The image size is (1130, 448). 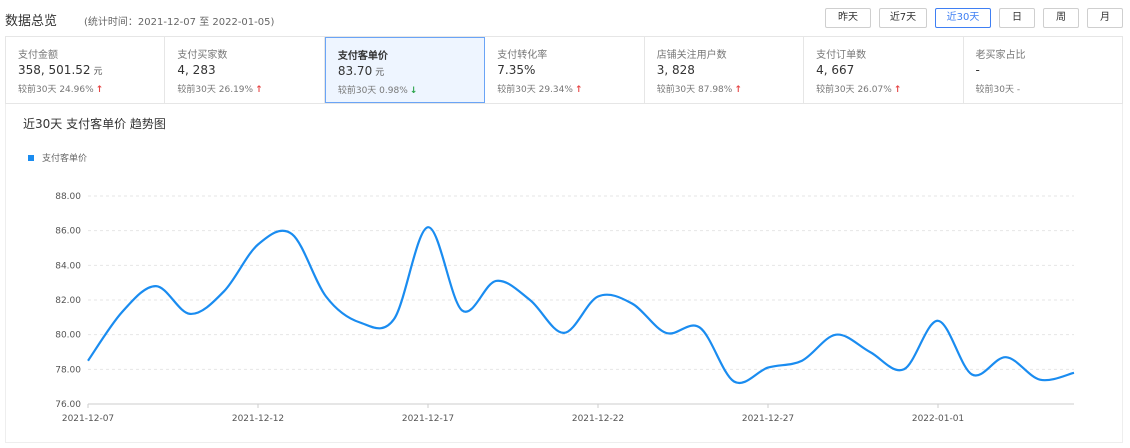 I want to click on x-tick-label: 2021-12-27, so click(x=768, y=419).